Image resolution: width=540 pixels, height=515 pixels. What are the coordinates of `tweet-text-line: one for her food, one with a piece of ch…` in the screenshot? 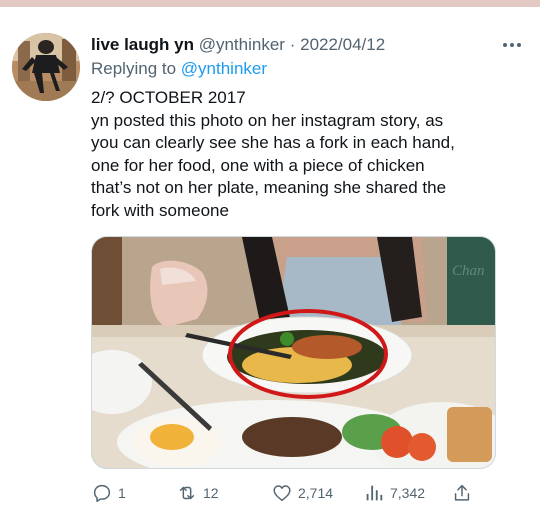 It's located at (258, 165).